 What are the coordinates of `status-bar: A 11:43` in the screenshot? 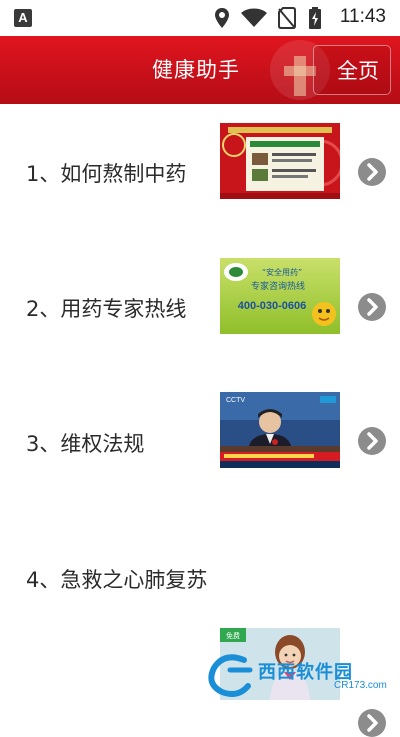 It's located at (200, 18).